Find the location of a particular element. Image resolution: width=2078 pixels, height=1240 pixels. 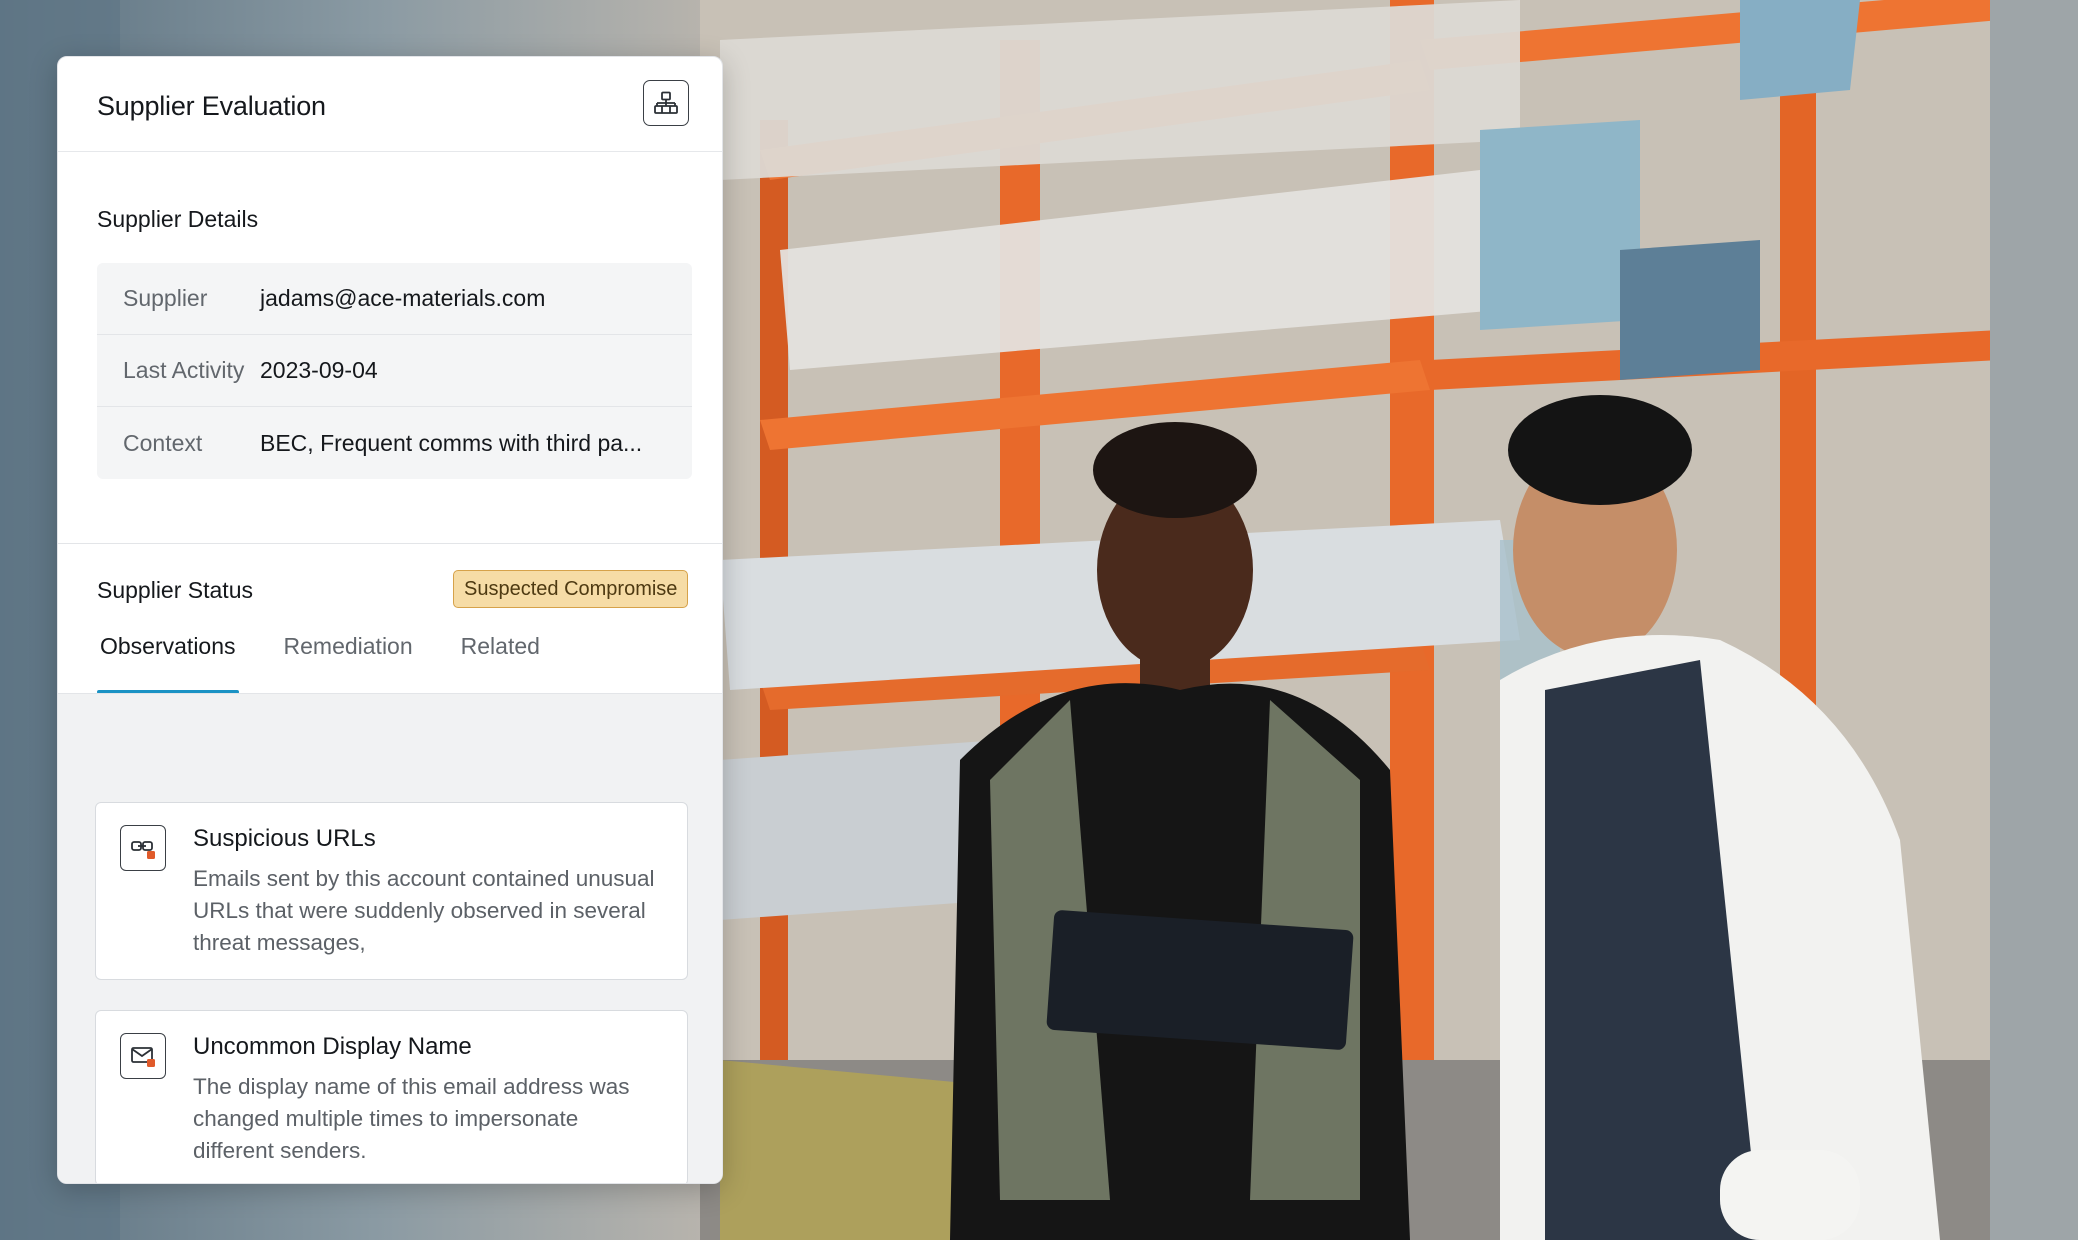

observation-title: Suspicious URLs is located at coordinates (284, 838).